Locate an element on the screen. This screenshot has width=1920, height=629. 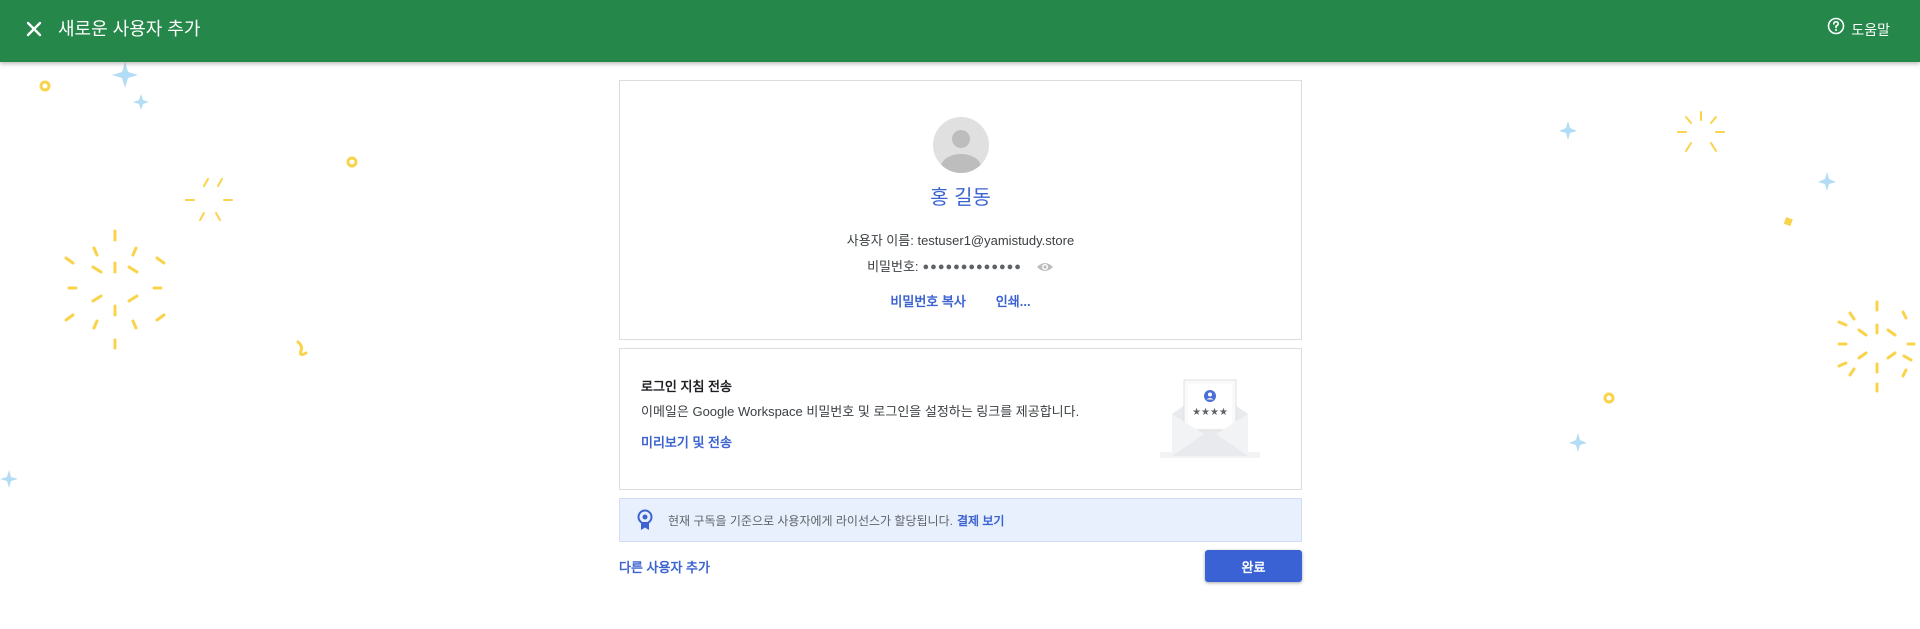
eye-icon is located at coordinates (1044, 267).